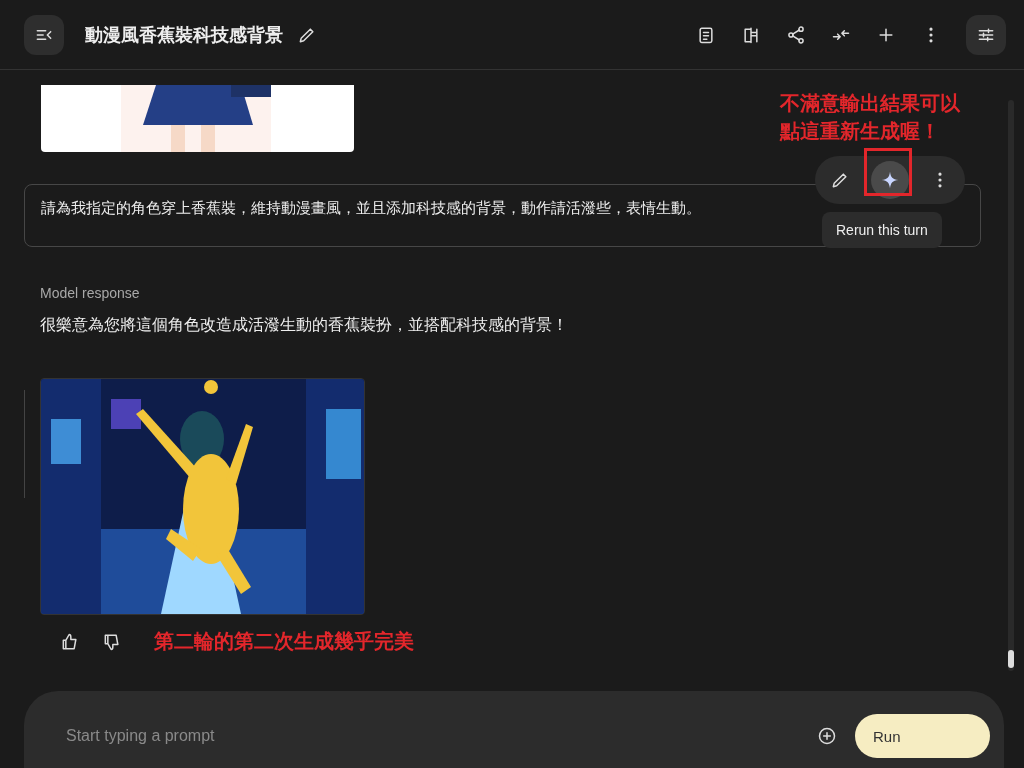  What do you see at coordinates (284, 641) in the screenshot?
I see `annotation-text: 第二輪的第二次生成幾乎完美` at bounding box center [284, 641].